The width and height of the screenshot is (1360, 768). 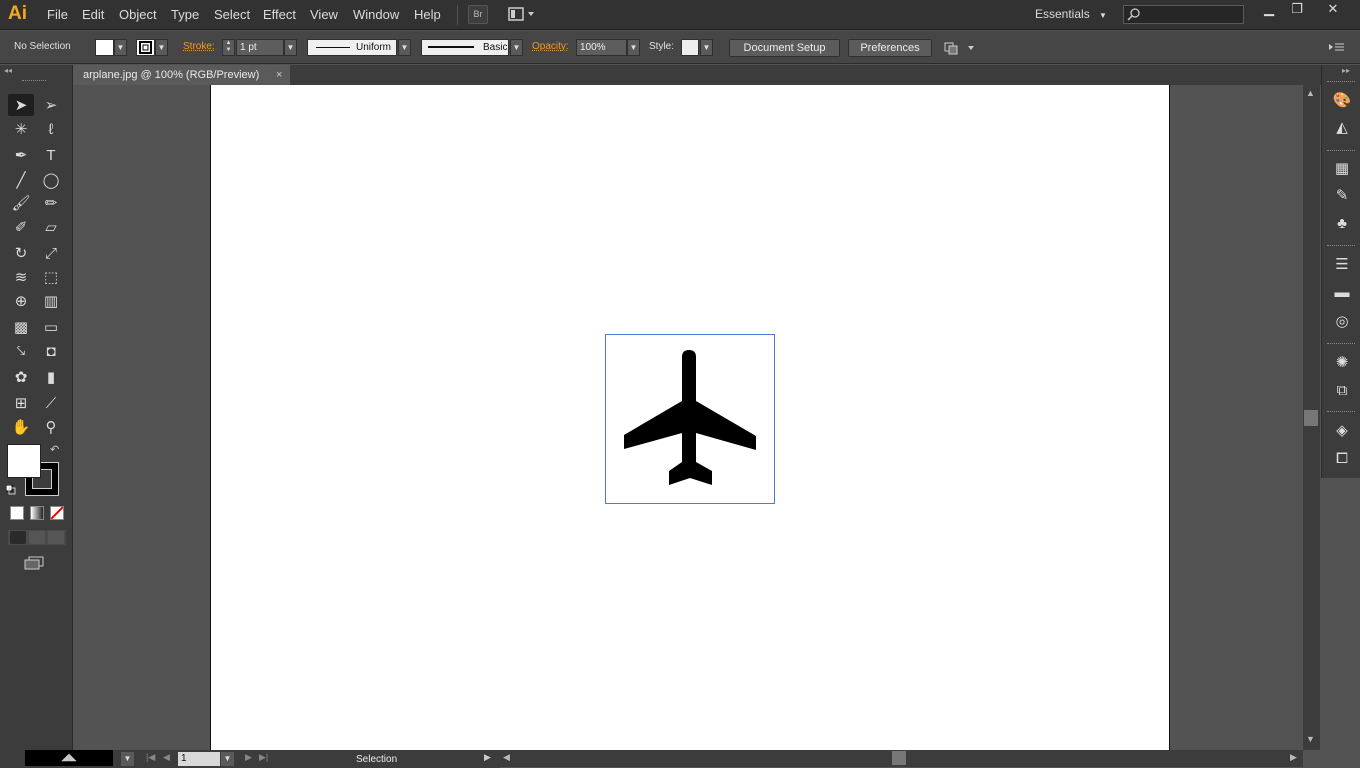 I want to click on close-window-button: ✕, so click(x=1333, y=11).